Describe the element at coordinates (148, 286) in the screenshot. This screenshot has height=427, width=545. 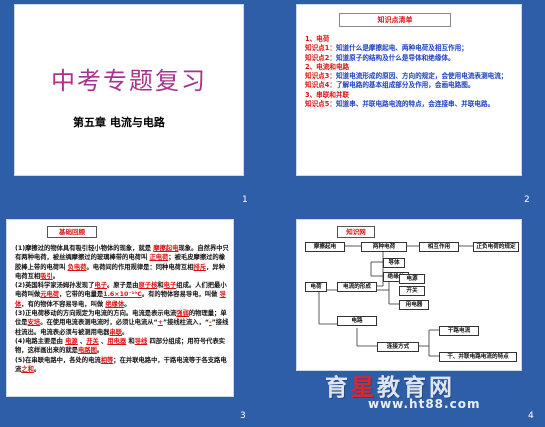
I see `answer-blank: 原子核` at that location.